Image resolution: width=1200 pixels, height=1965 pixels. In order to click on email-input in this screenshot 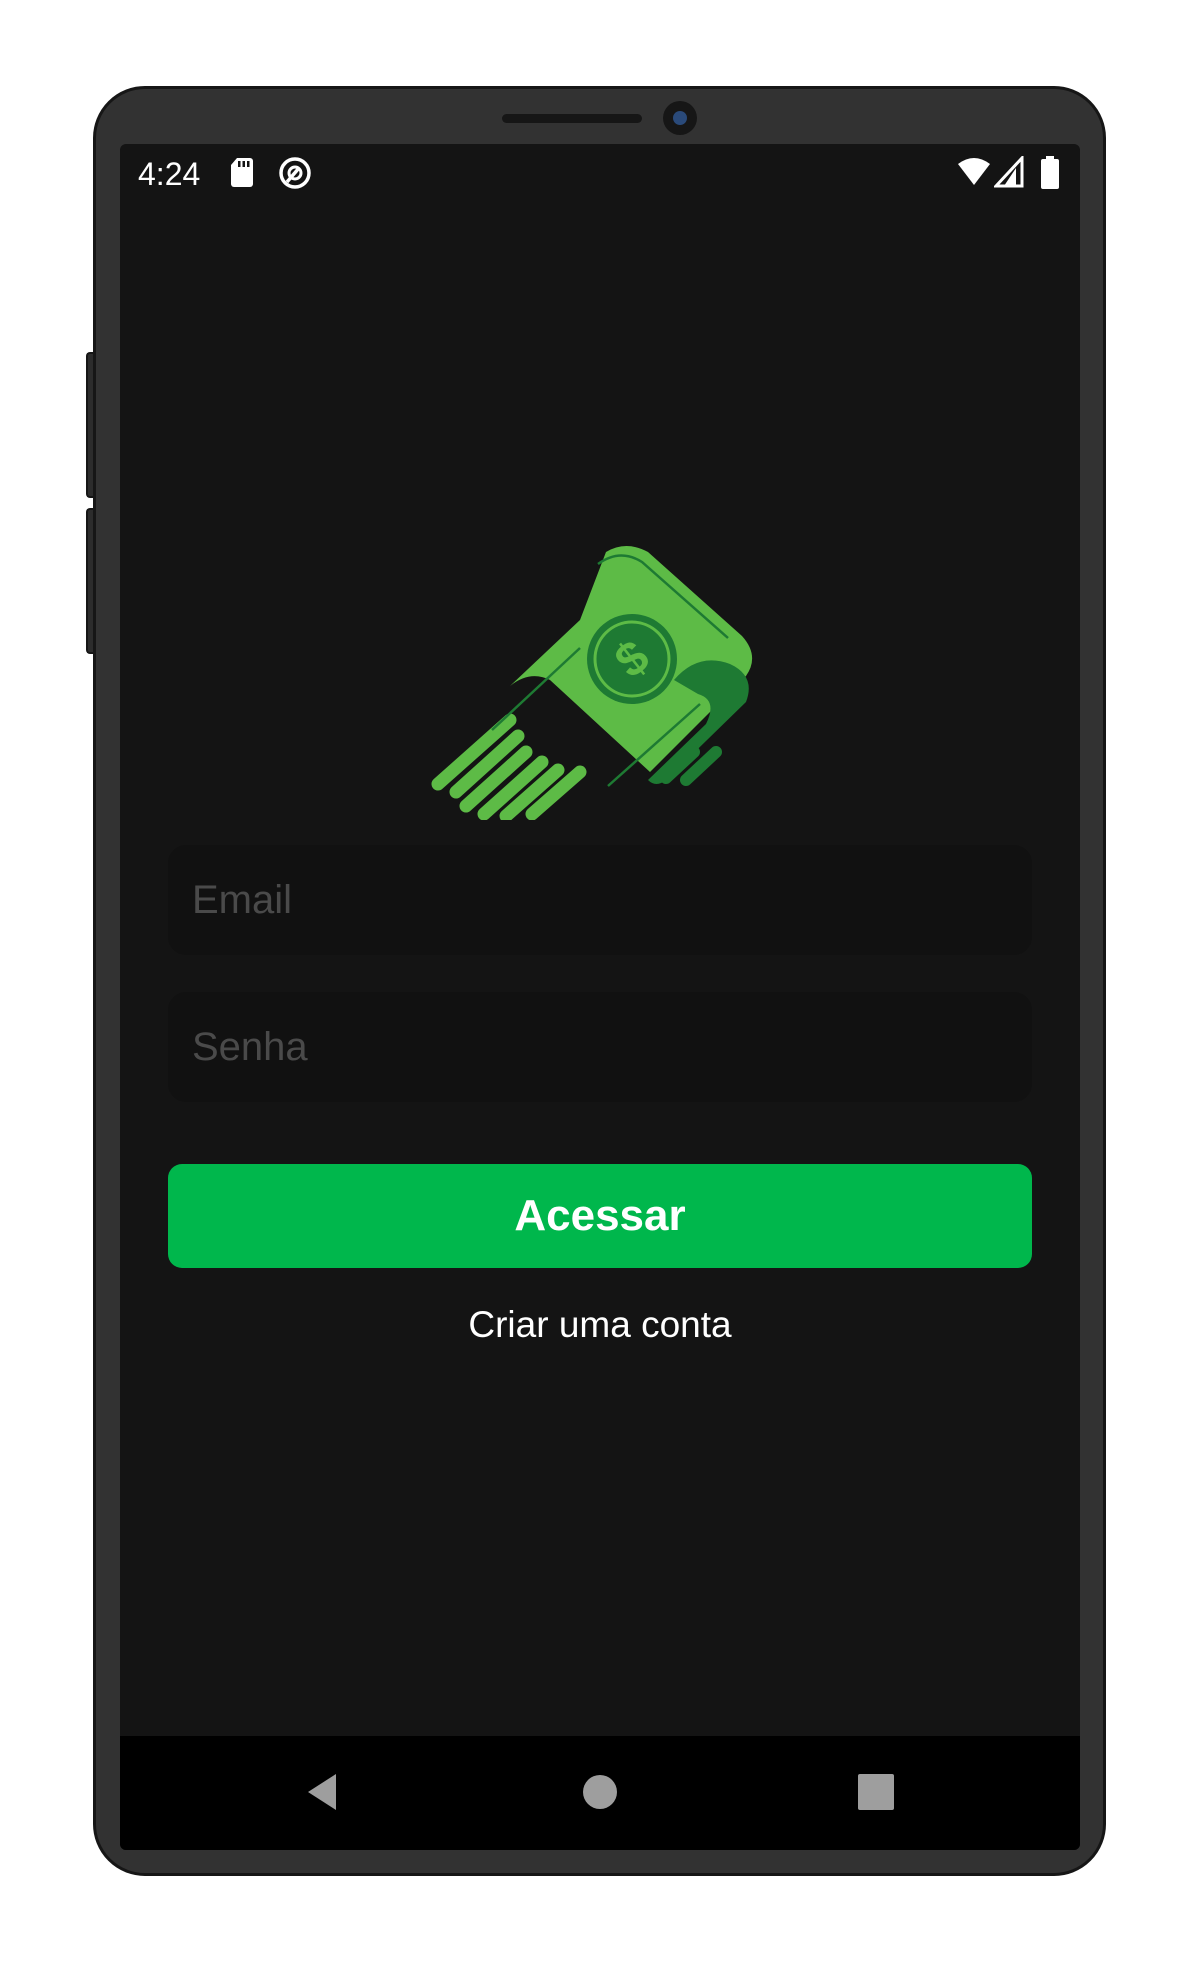, I will do `click(600, 900)`.